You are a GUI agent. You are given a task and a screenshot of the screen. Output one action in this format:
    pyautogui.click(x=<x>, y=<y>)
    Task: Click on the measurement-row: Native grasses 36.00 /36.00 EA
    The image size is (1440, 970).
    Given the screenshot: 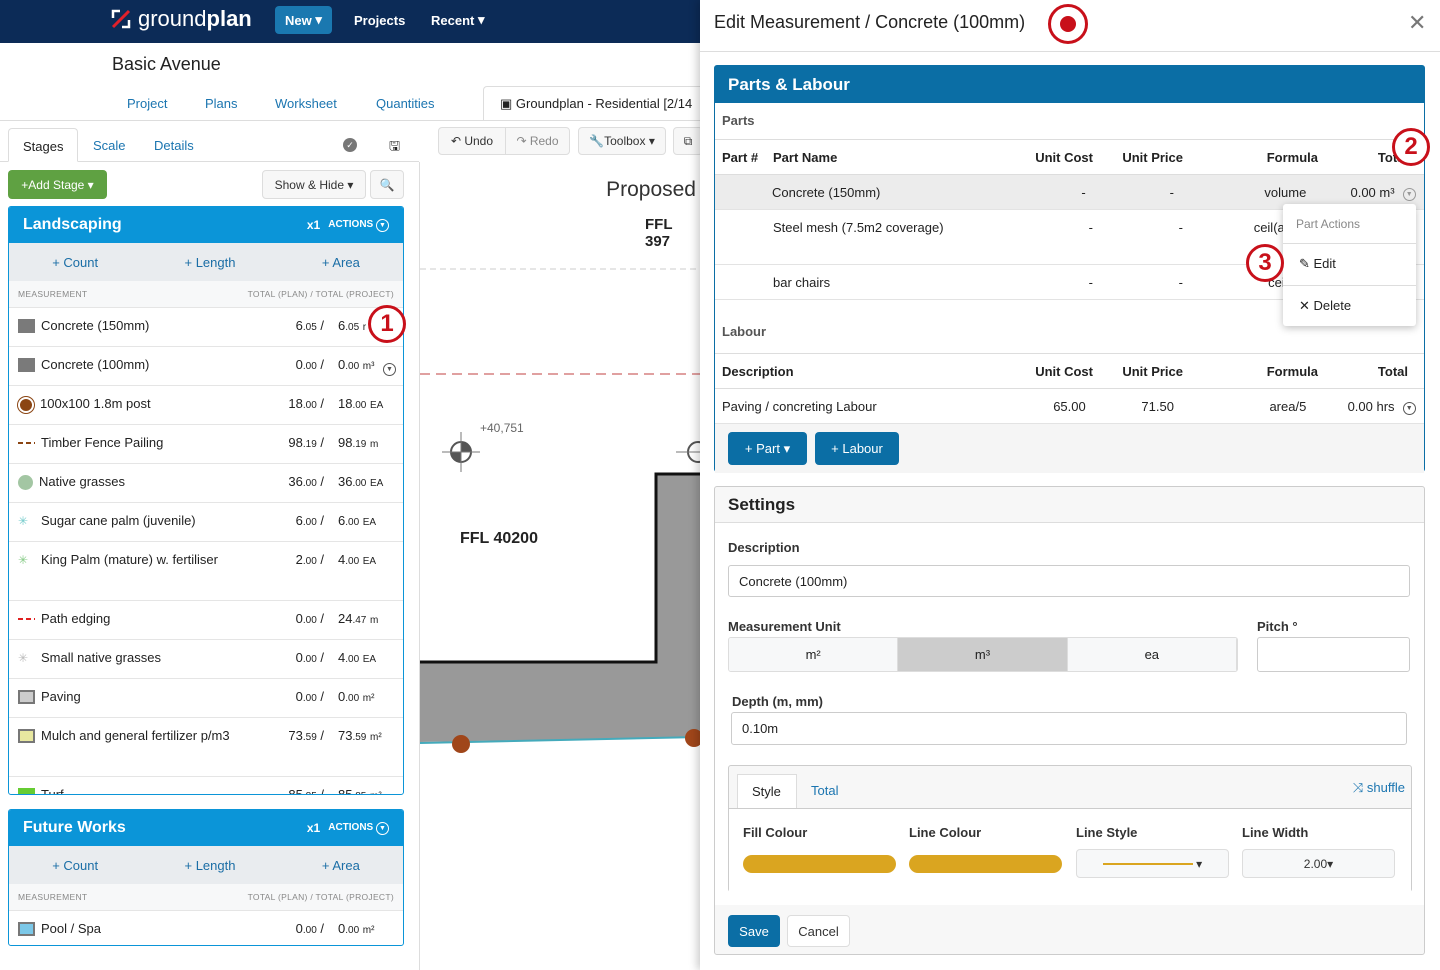 What is the action you would take?
    pyautogui.click(x=206, y=482)
    